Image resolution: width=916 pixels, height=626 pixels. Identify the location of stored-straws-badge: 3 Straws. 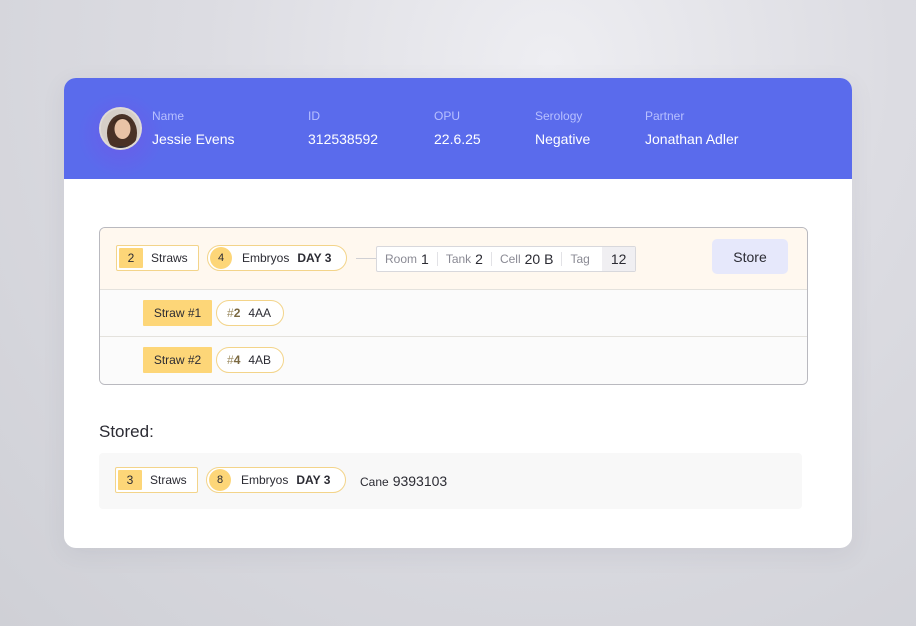
(156, 480).